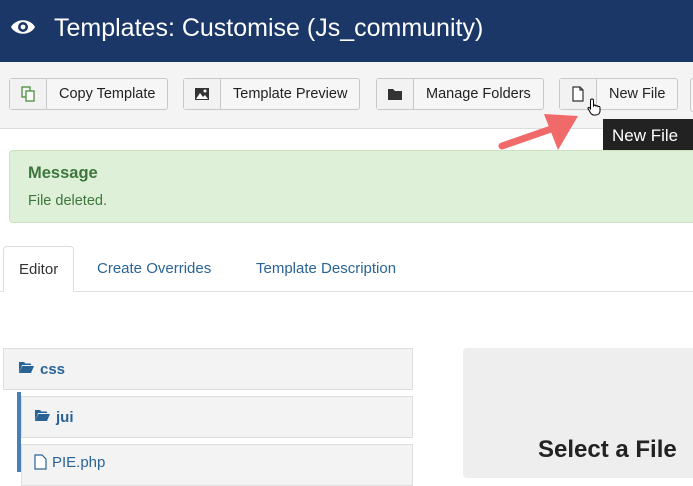 This screenshot has height=486, width=693. Describe the element at coordinates (217, 417) in the screenshot. I see `tree-folder-jui: jui` at that location.